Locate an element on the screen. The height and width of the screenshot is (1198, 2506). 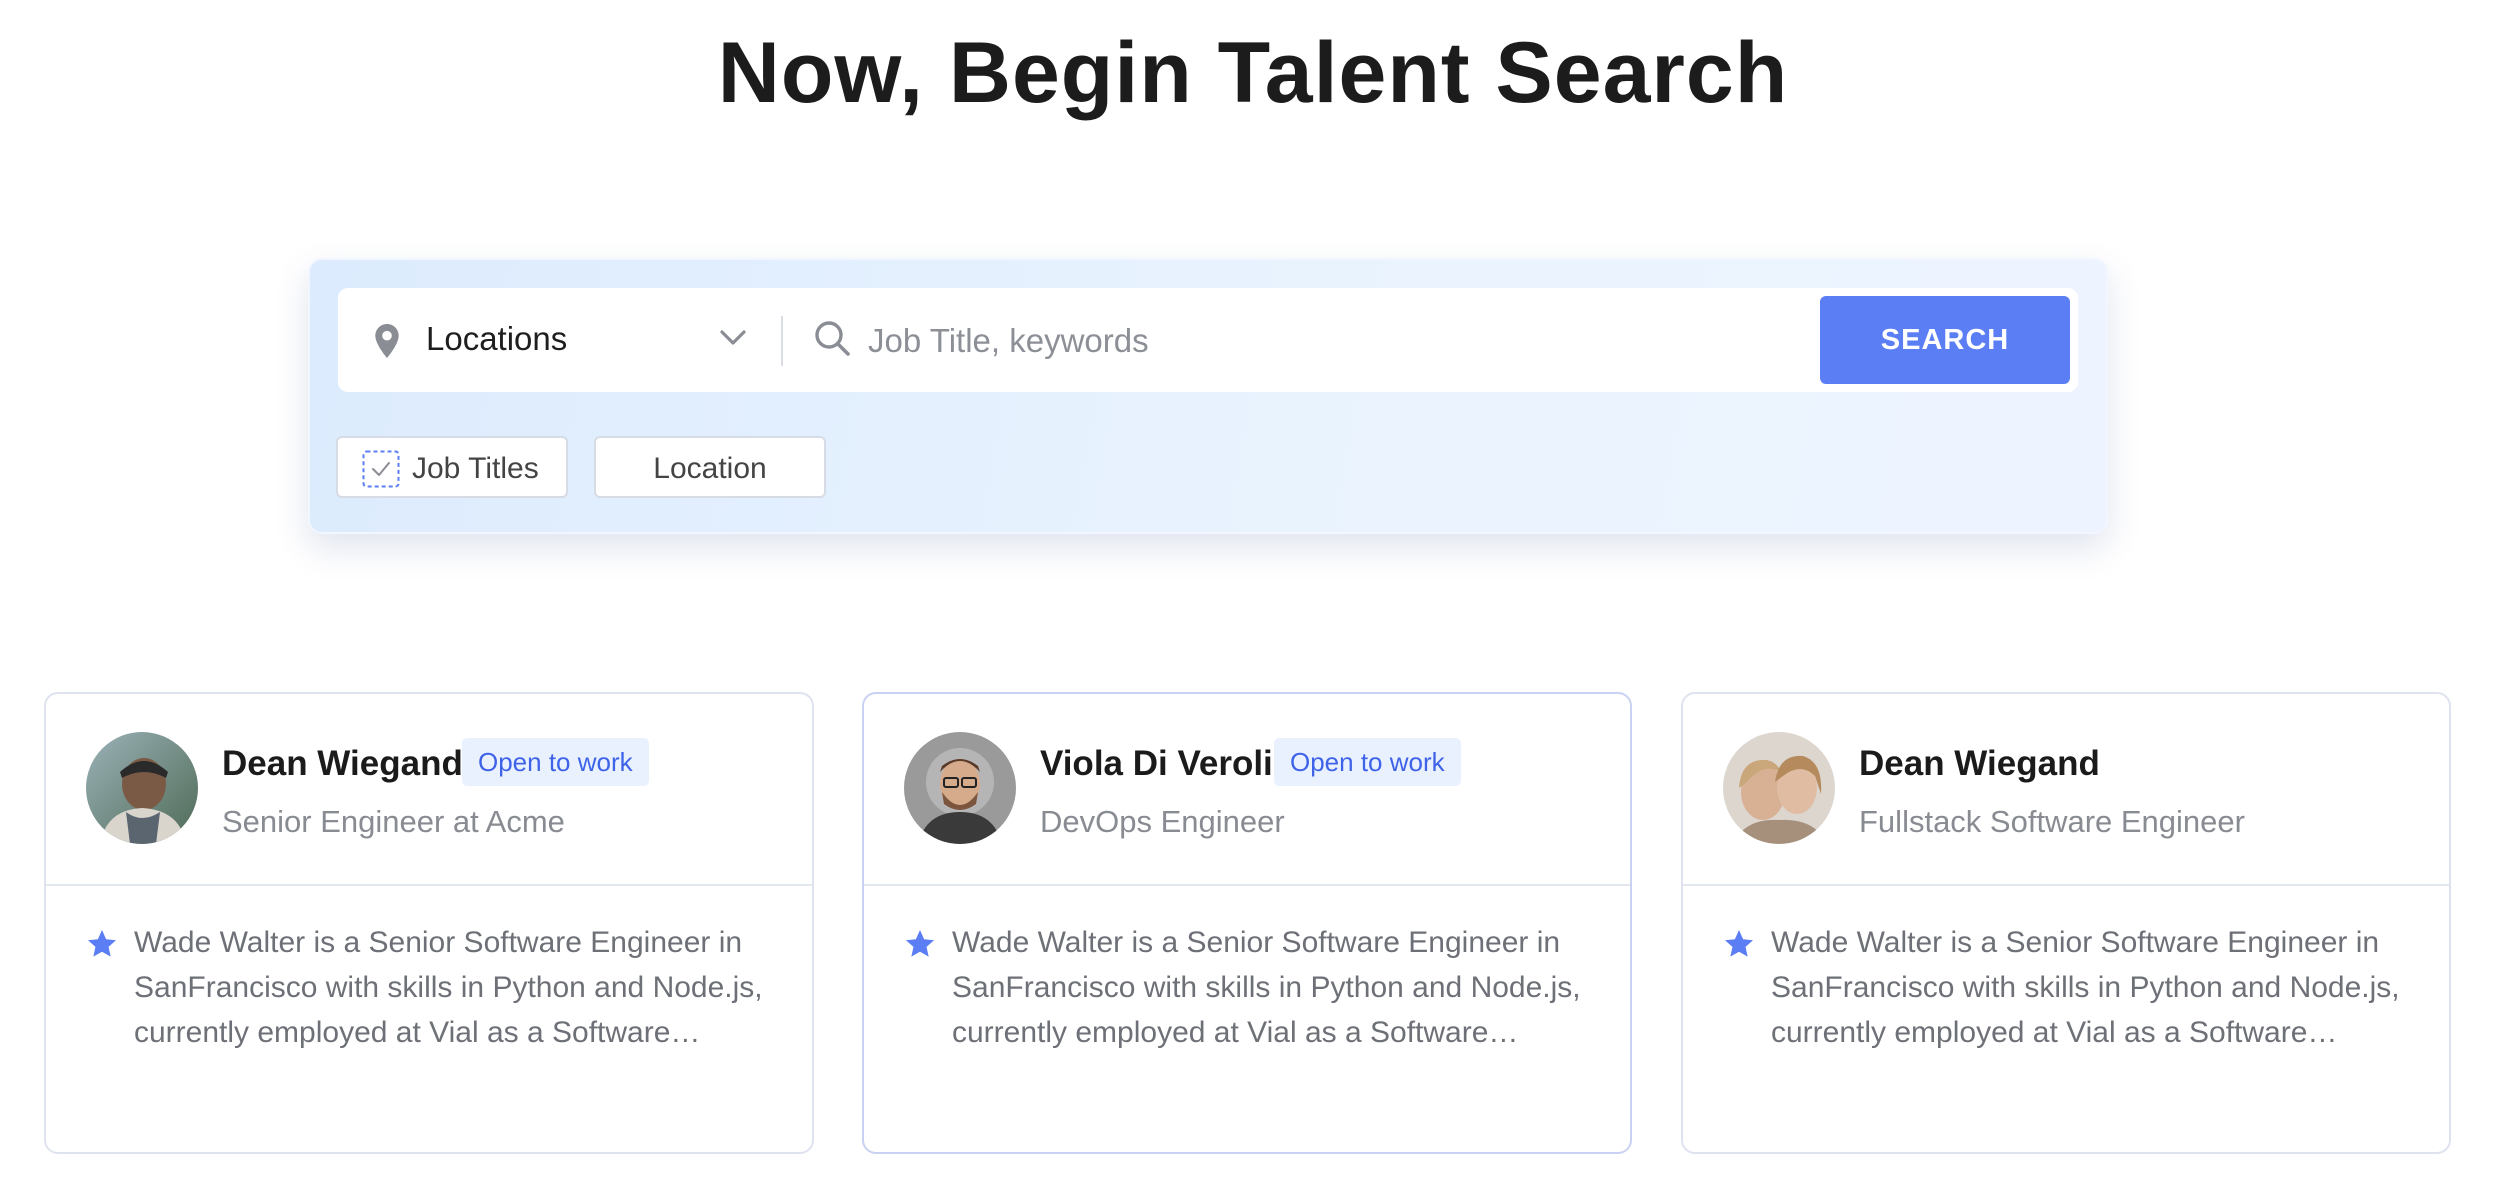
candidate-role: Fullstack Software Engineer is located at coordinates (2052, 821).